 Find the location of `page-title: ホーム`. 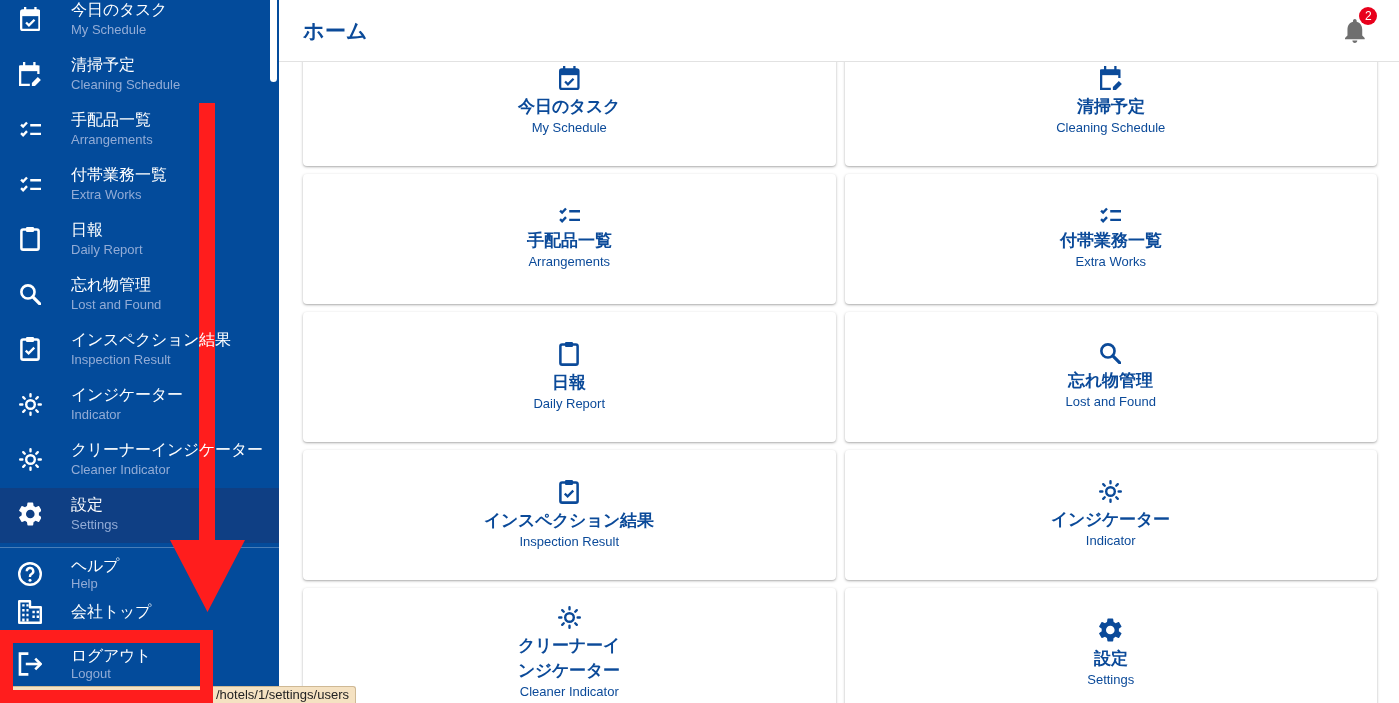

page-title: ホーム is located at coordinates (335, 30).